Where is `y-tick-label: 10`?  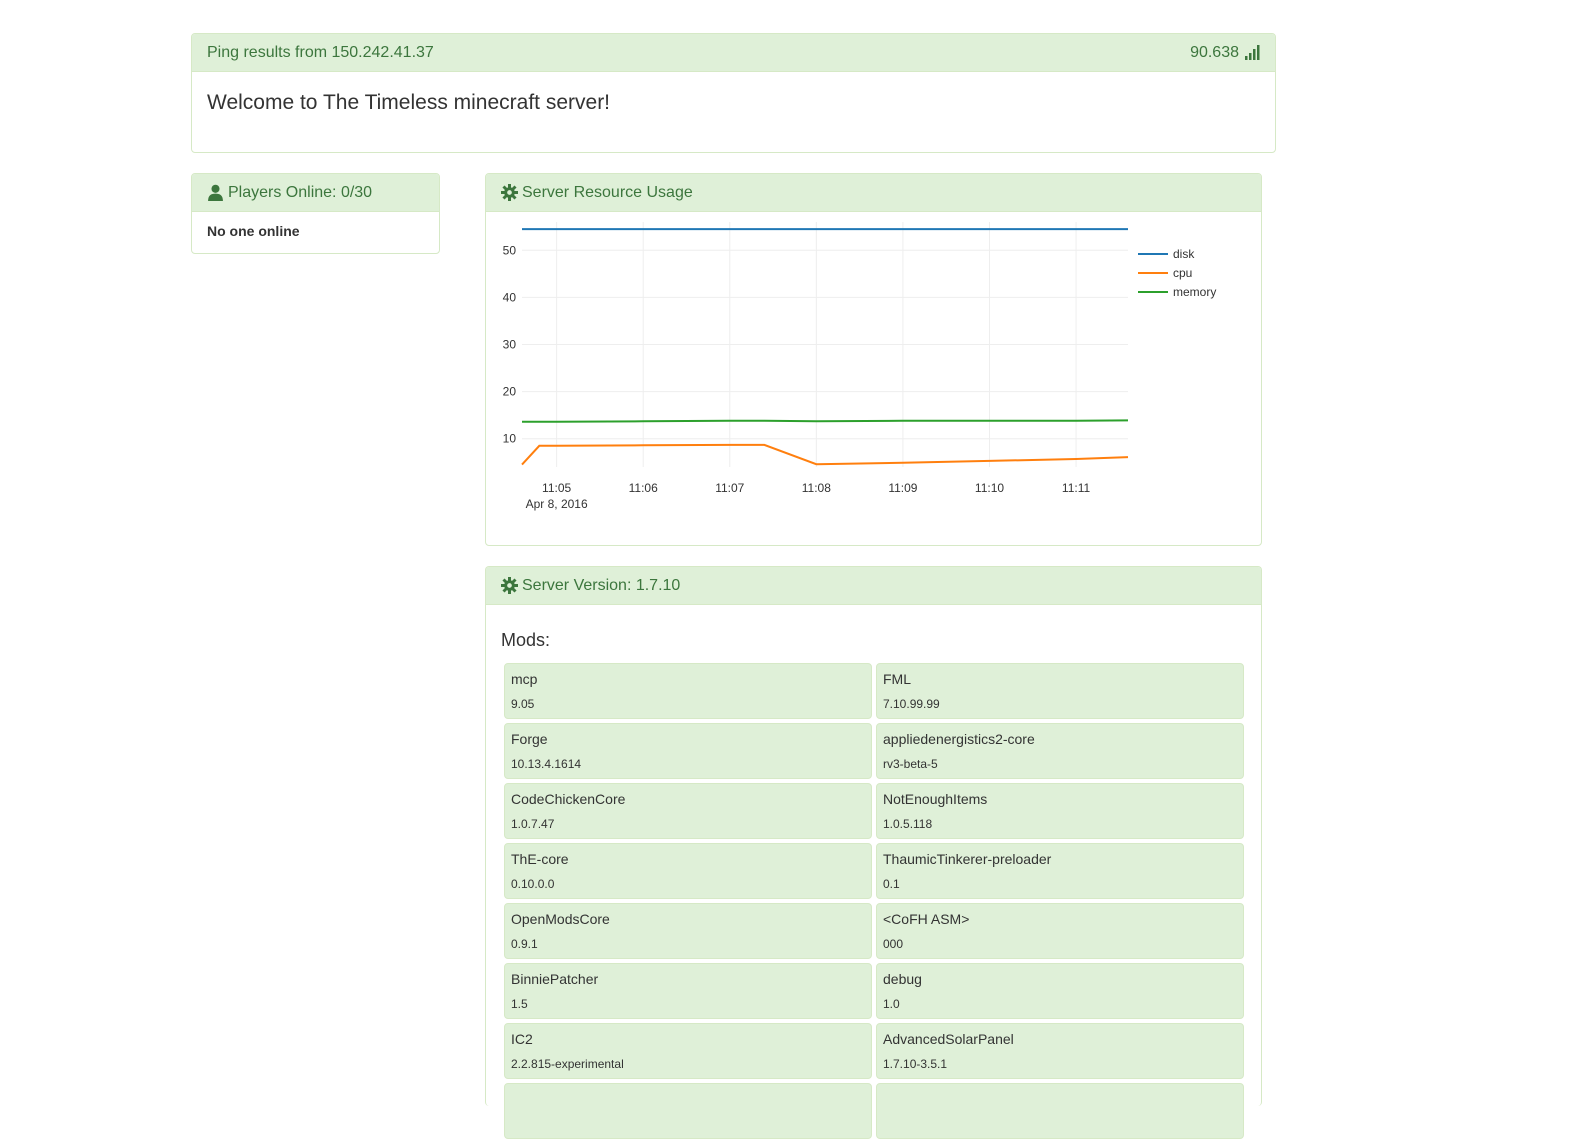
y-tick-label: 10 is located at coordinates (510, 439).